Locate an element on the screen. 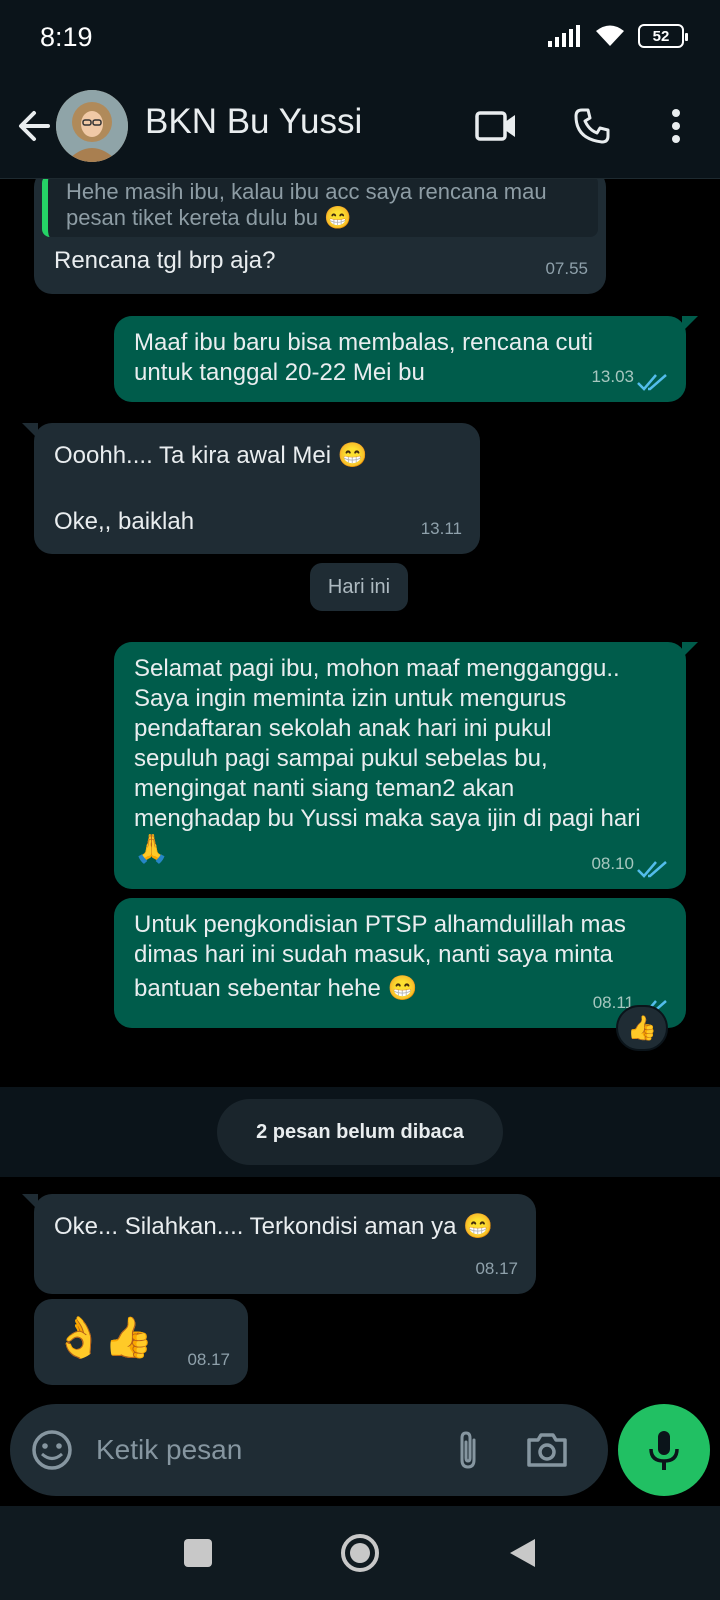  home-button is located at coordinates (360, 1553).